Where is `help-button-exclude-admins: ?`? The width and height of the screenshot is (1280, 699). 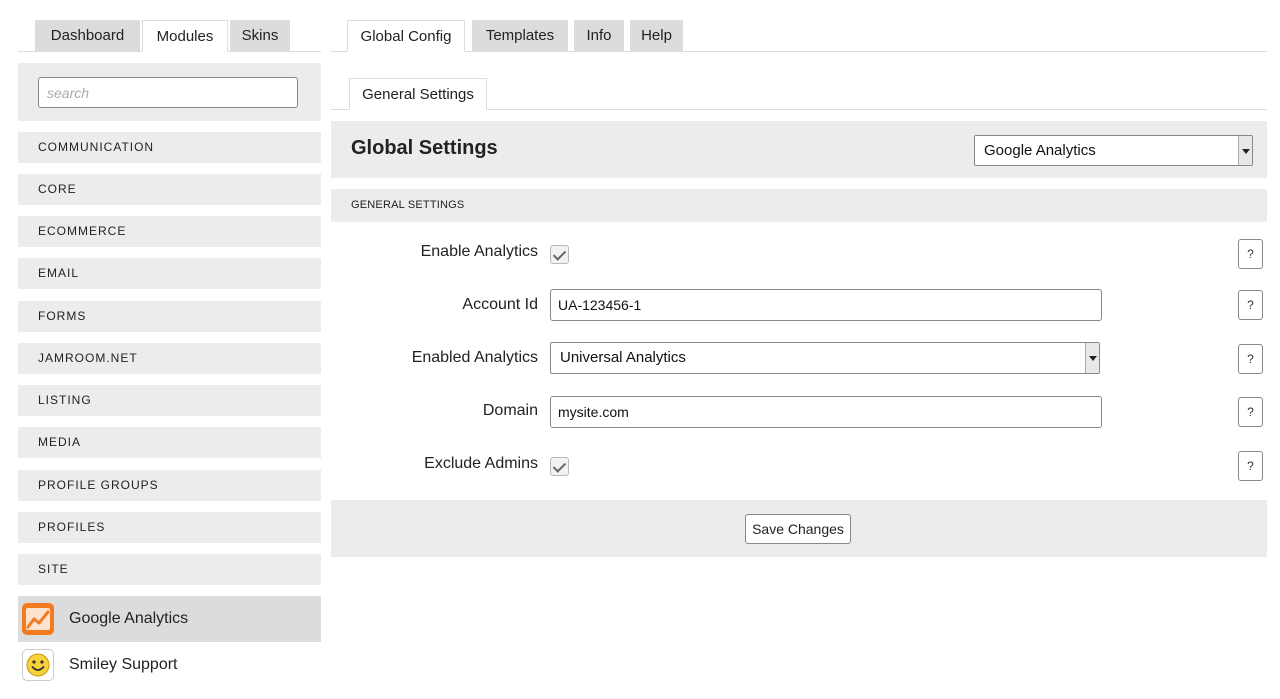 help-button-exclude-admins: ? is located at coordinates (1250, 466).